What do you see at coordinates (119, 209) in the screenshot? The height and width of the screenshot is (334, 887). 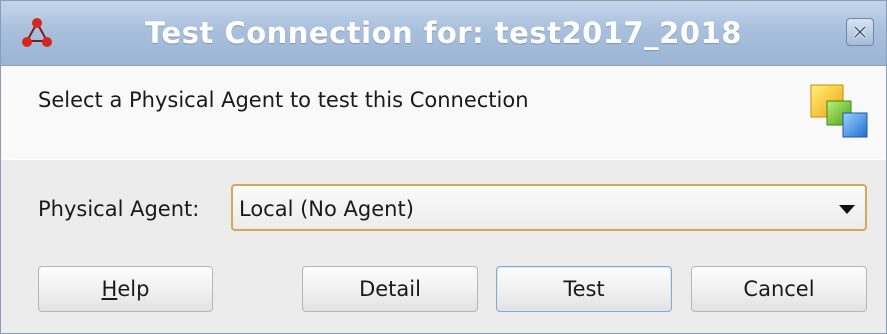 I see `physical-agent-label: Physical Agent:` at bounding box center [119, 209].